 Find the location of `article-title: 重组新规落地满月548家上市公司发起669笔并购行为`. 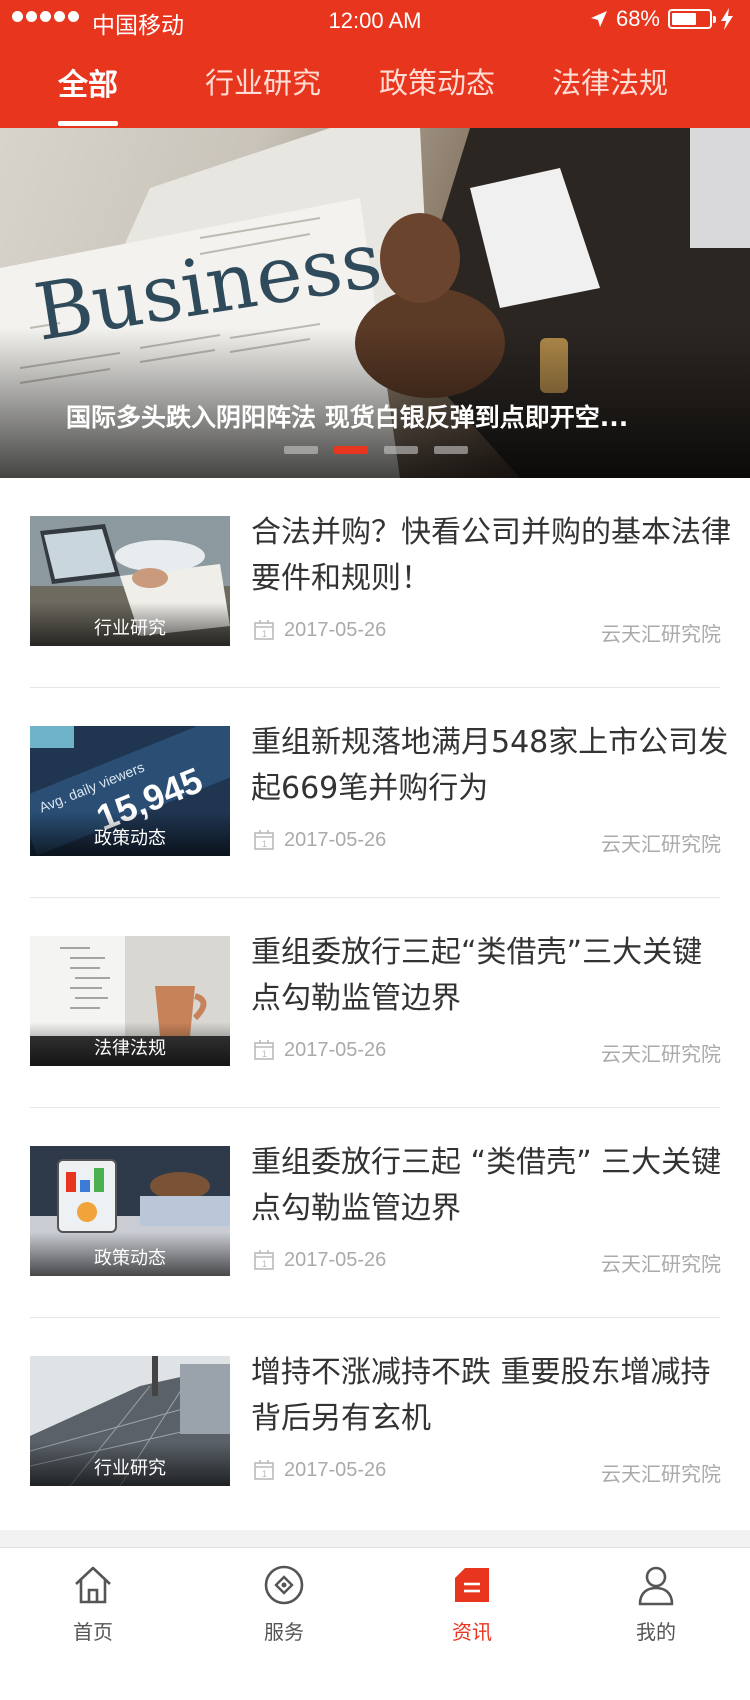

article-title: 重组新规落地满月548家上市公司发起669笔并购行为 is located at coordinates (490, 765).